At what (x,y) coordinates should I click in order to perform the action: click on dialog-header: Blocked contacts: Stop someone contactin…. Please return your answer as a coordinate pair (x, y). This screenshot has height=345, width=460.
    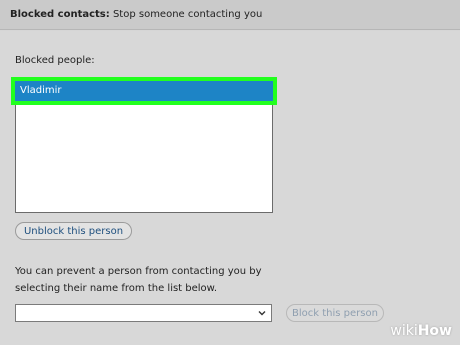
    Looking at the image, I should click on (230, 15).